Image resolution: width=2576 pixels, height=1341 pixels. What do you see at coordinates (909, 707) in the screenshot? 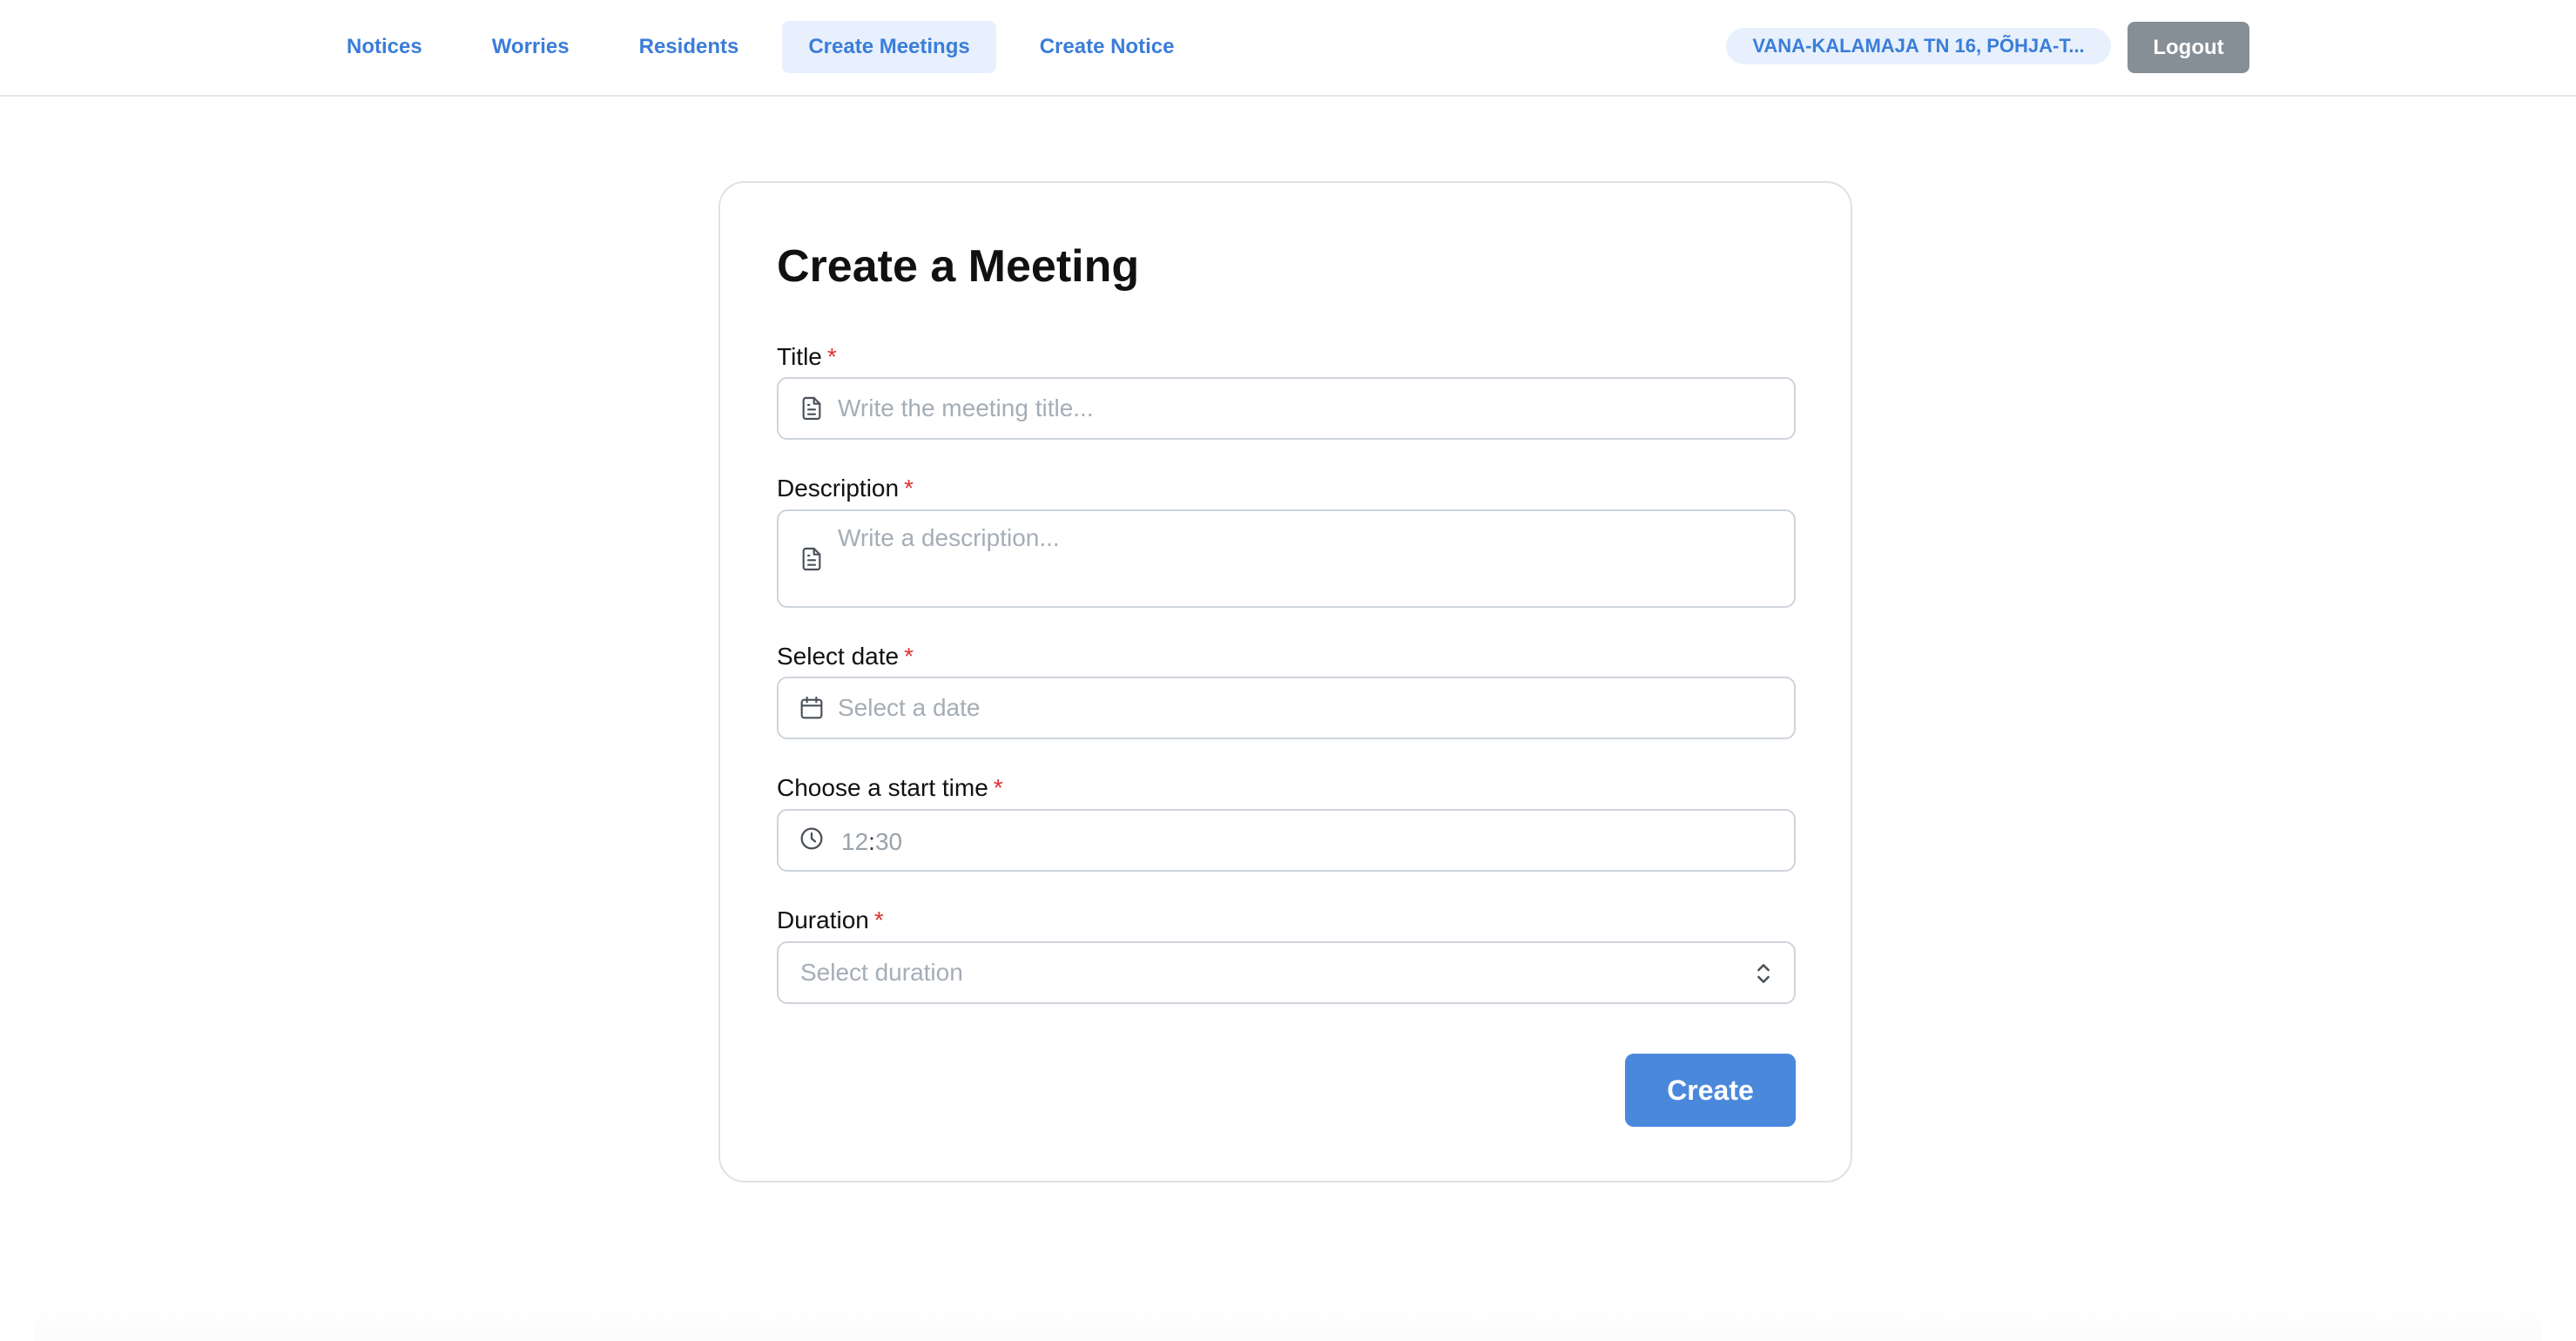
I see `date-placeholder: Select a date` at bounding box center [909, 707].